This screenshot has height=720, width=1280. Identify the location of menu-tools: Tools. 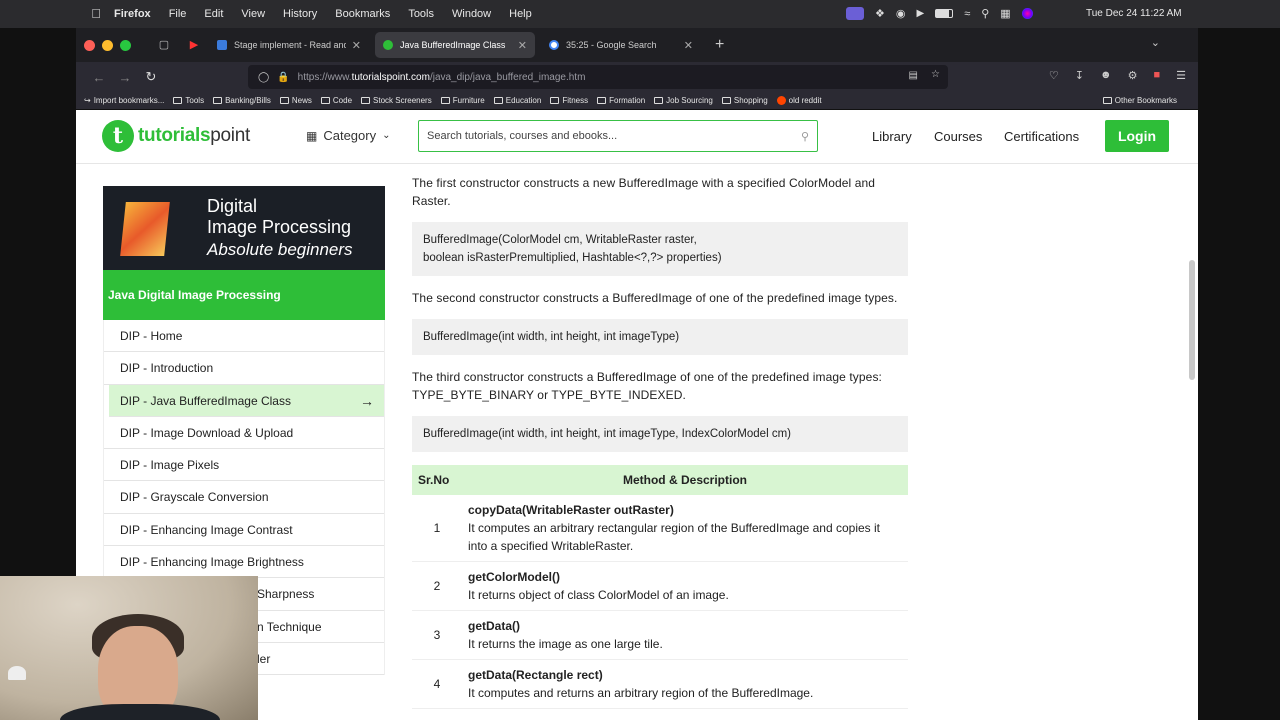
(421, 14).